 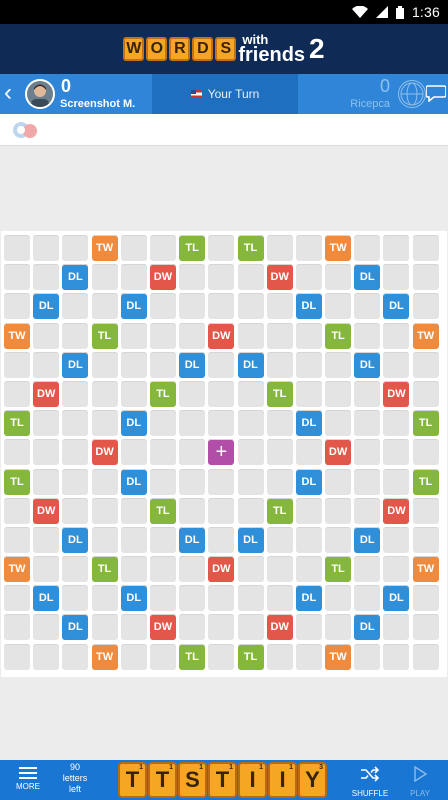 What do you see at coordinates (252, 780) in the screenshot?
I see `rack-tile: I1` at bounding box center [252, 780].